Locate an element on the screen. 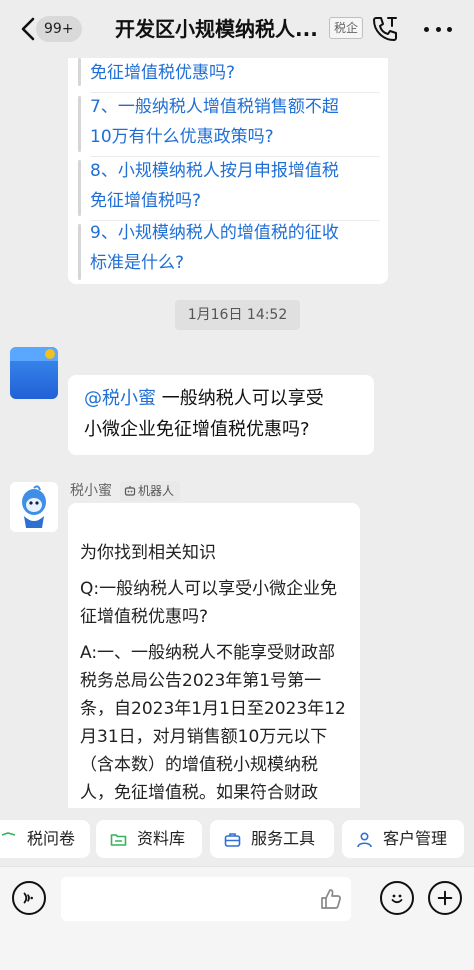 Image resolution: width=474 pixels, height=970 pixels. unread-count-badge: 99+ is located at coordinates (59, 29).